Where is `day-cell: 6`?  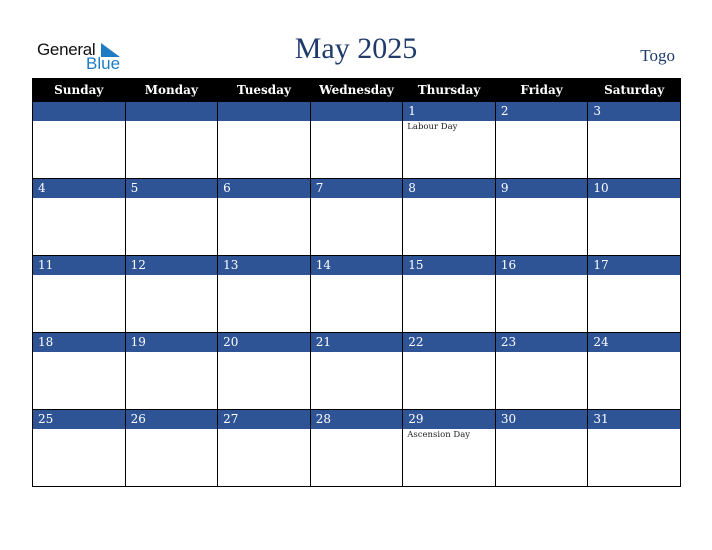 day-cell: 6 is located at coordinates (264, 217).